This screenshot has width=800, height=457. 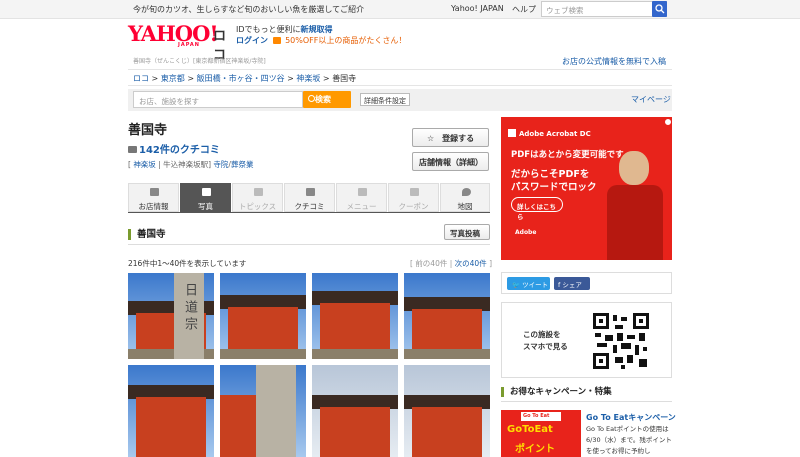 I want to click on cart-icon, so click(x=276, y=40).